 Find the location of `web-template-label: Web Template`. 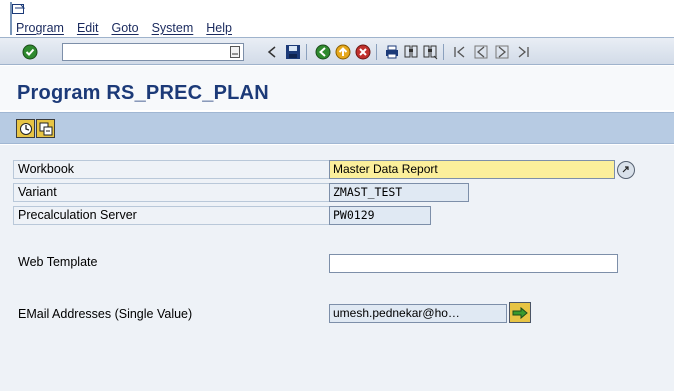

web-template-label: Web Template is located at coordinates (172, 262).